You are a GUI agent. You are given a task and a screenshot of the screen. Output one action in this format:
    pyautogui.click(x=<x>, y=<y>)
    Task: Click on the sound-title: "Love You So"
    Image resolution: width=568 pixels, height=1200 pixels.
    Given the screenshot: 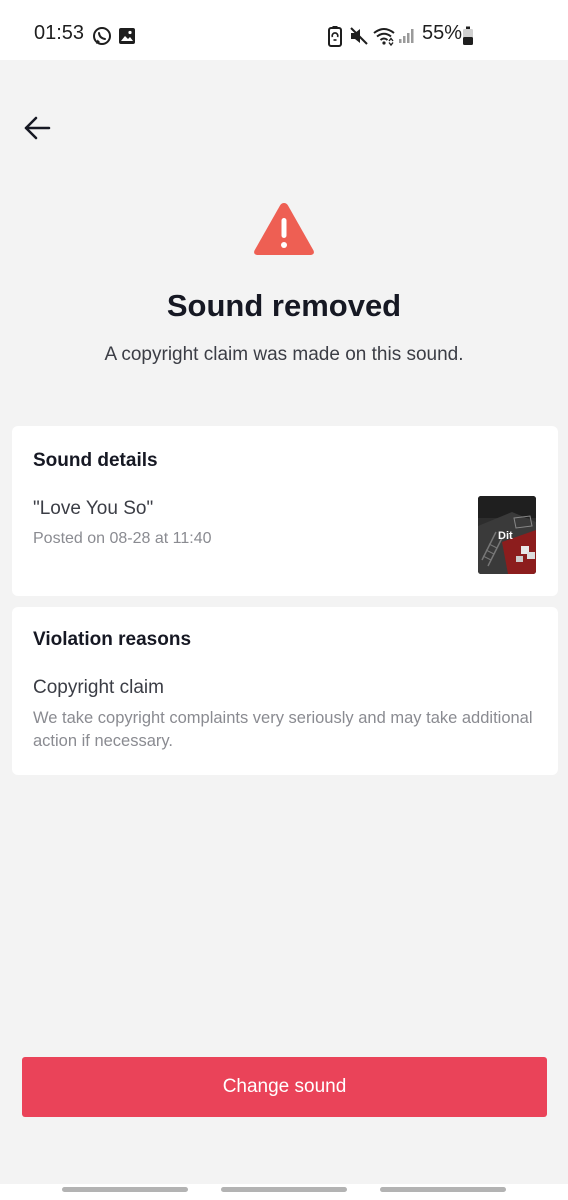 What is the action you would take?
    pyautogui.click(x=93, y=508)
    